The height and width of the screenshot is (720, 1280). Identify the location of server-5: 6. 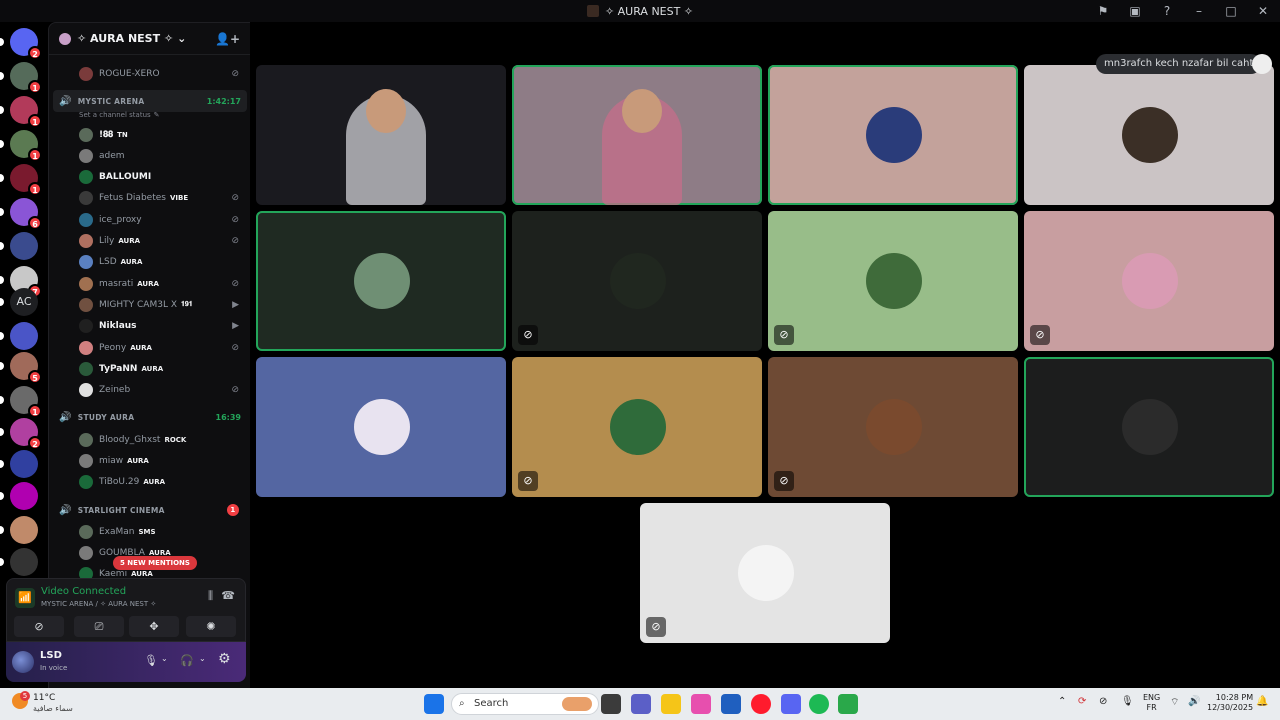
(26, 214).